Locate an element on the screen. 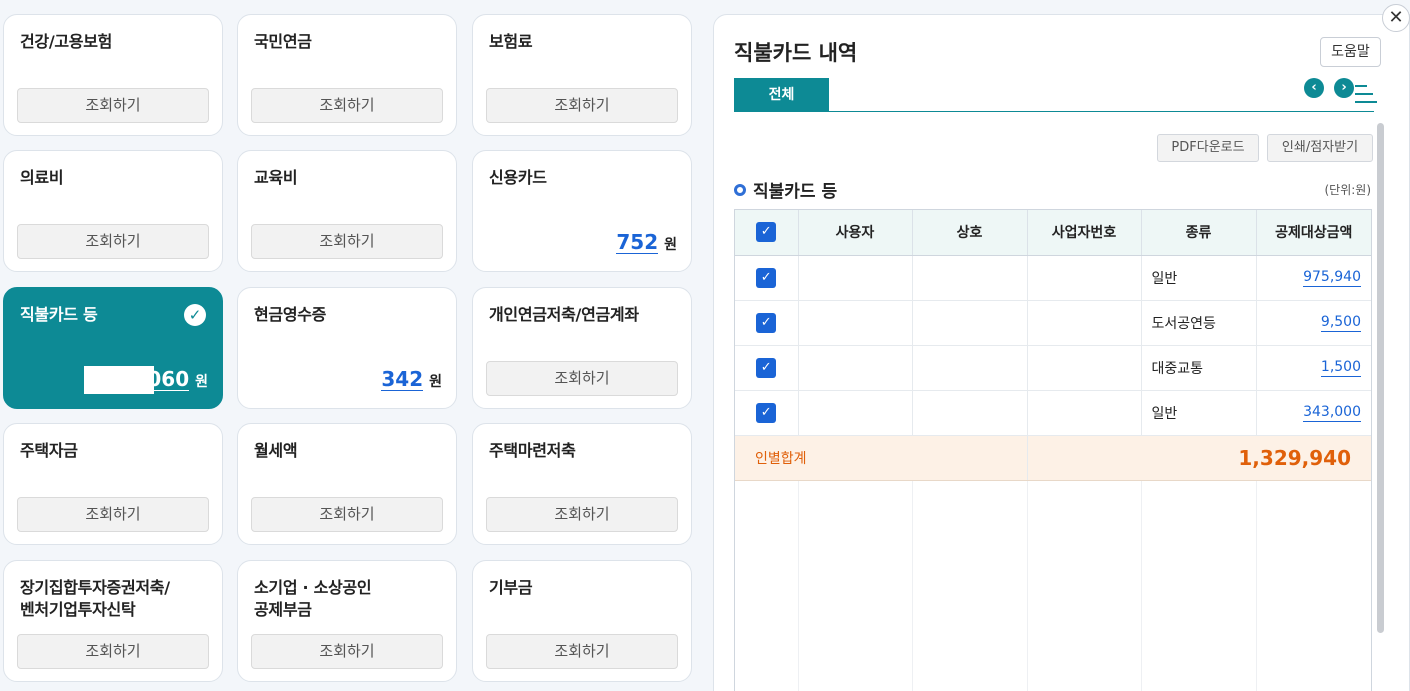  card-title: 신용카드 is located at coordinates (518, 177).